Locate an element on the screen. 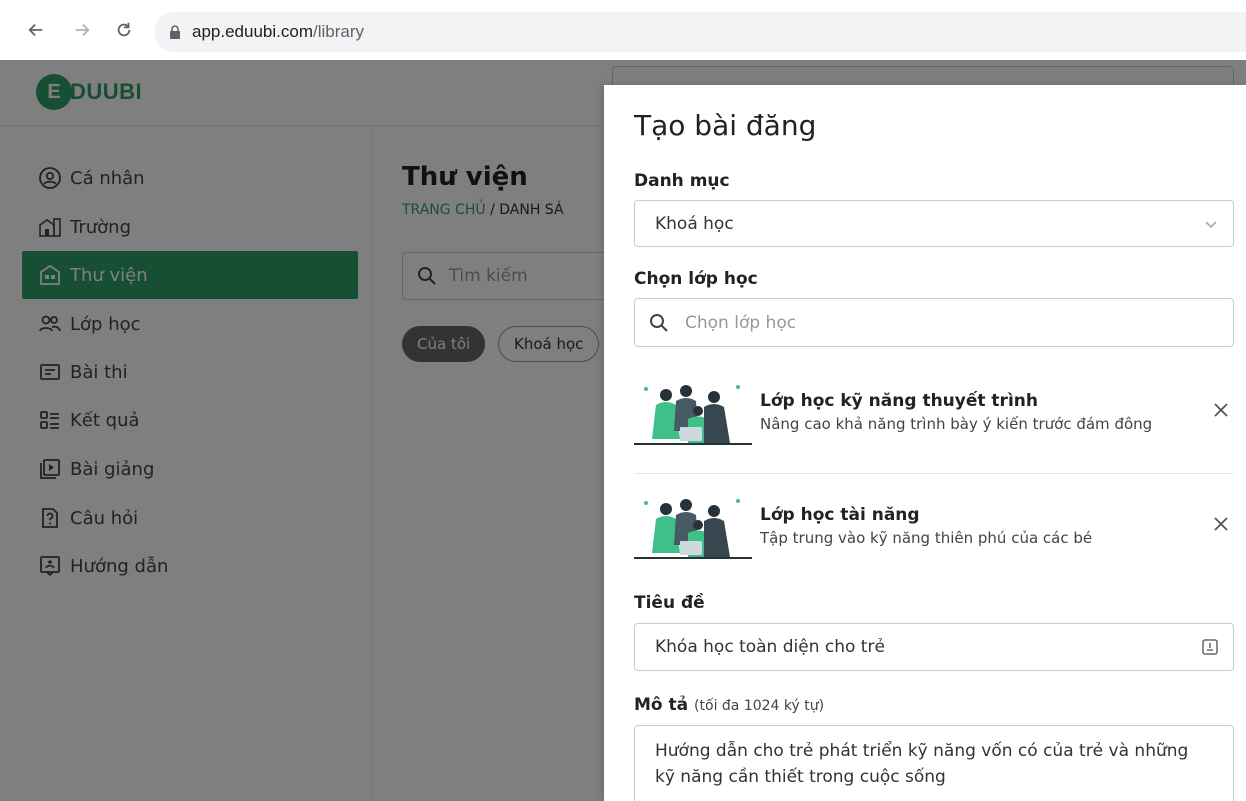 The height and width of the screenshot is (801, 1246). reload-icon is located at coordinates (124, 29).